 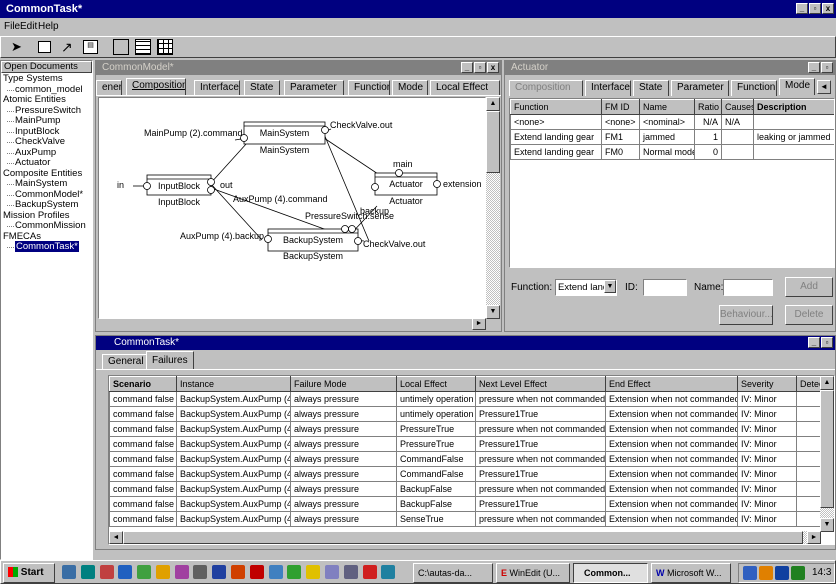 I want to click on table-cell: CommandFalse, so click(x=436, y=459).